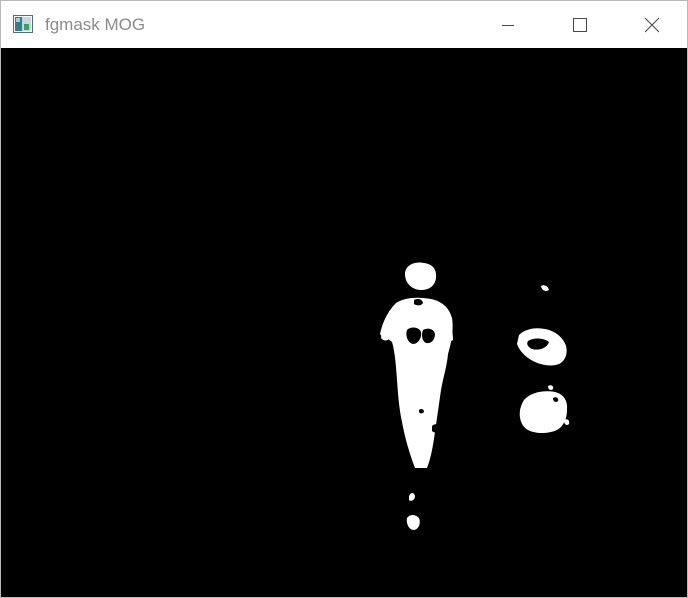 Image resolution: width=688 pixels, height=598 pixels. I want to click on minimize-icon, so click(508, 25).